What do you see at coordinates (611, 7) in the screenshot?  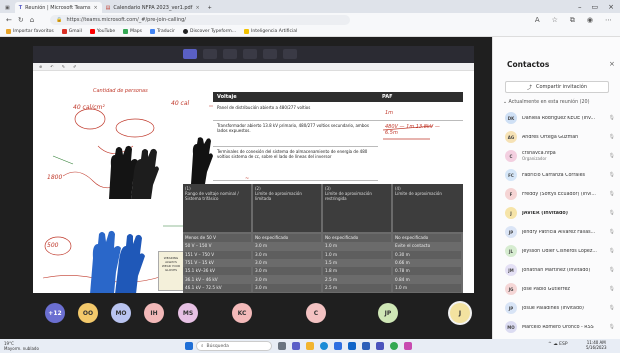 I see `close-window-icon: ×` at bounding box center [611, 7].